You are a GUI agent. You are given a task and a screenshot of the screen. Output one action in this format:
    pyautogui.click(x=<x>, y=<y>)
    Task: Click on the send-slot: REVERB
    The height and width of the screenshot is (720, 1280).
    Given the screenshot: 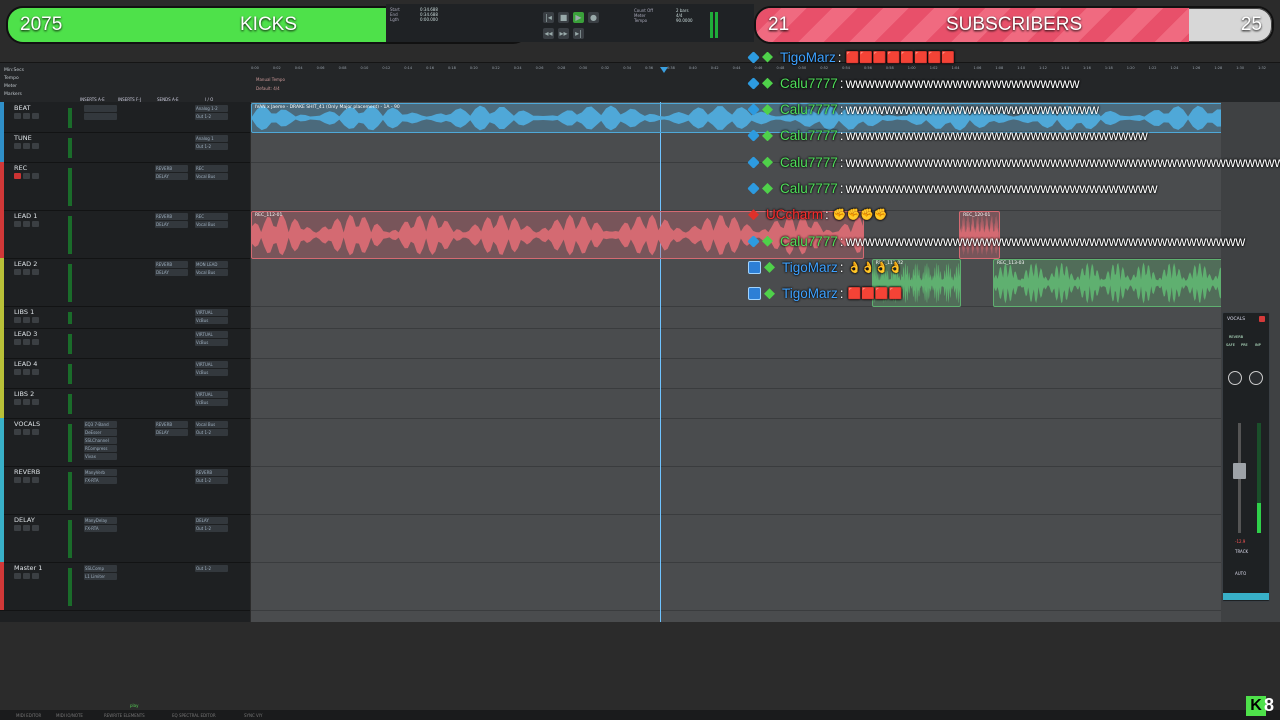 What is the action you would take?
    pyautogui.click(x=171, y=424)
    